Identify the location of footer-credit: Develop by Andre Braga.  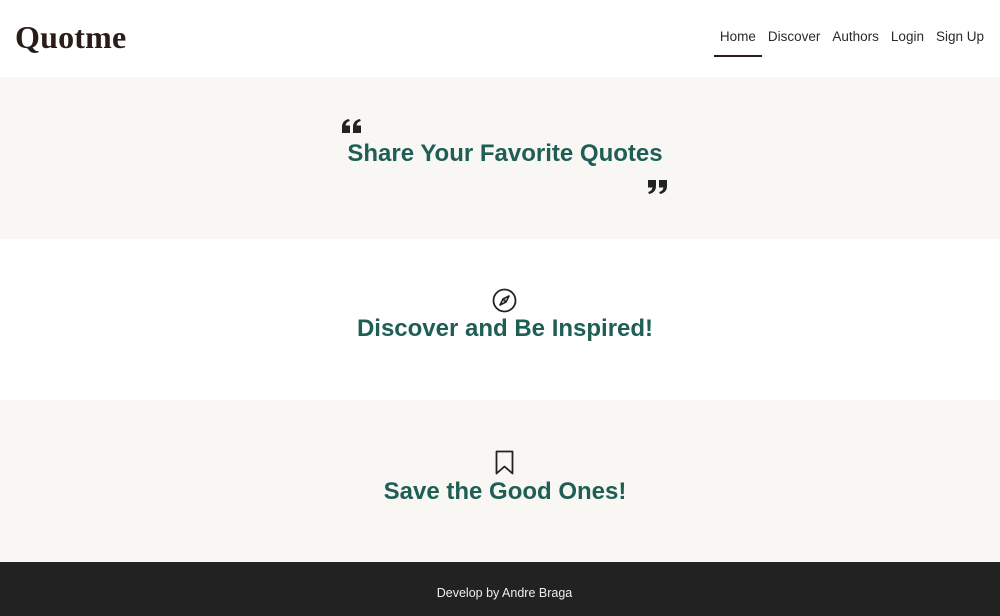
(504, 593).